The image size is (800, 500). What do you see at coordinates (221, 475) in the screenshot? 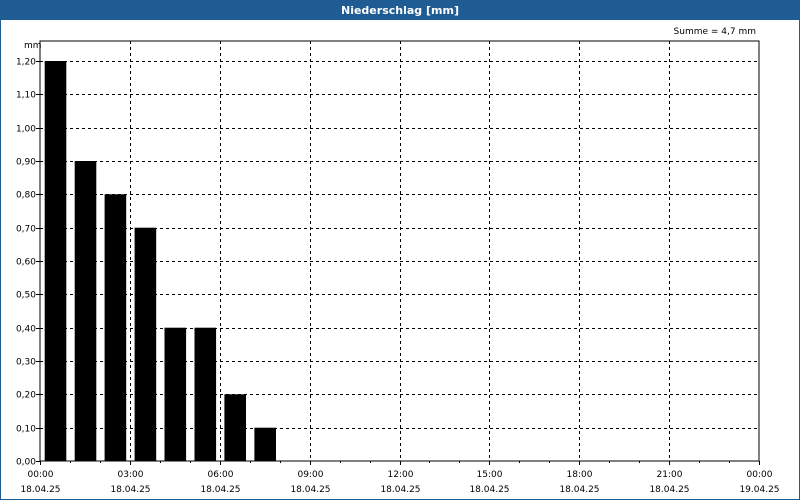
I see `x-tick-time-label: 06:00` at bounding box center [221, 475].